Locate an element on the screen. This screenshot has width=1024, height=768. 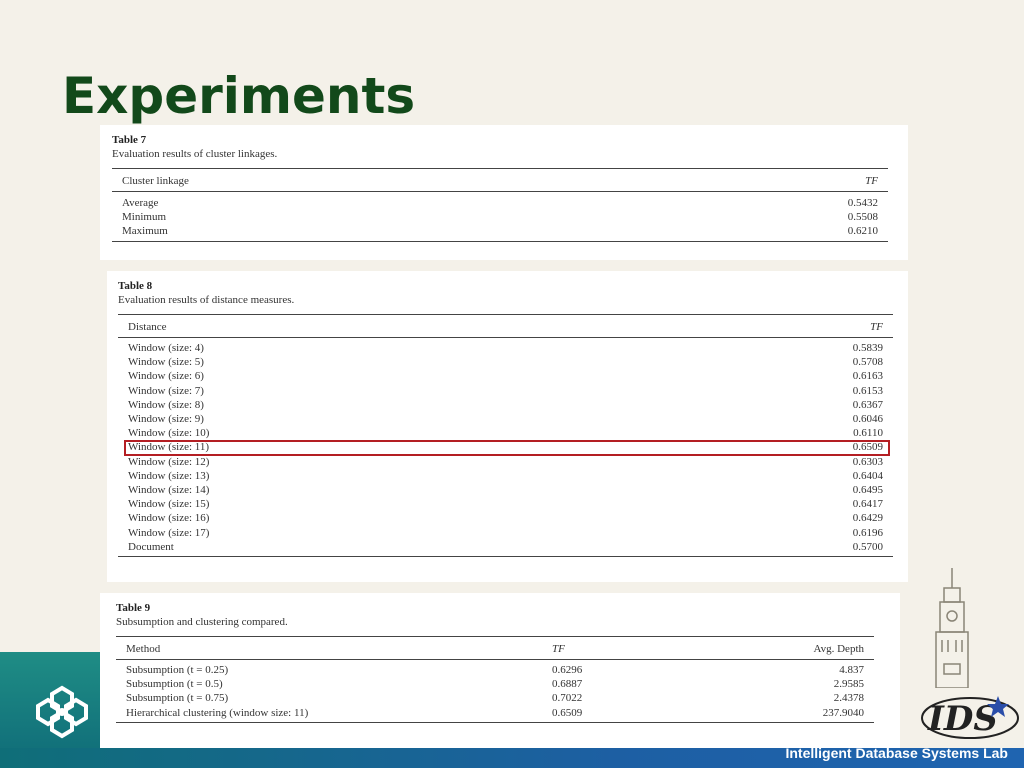
table-caption: Subsumption and clustering compared. is located at coordinates (202, 622).